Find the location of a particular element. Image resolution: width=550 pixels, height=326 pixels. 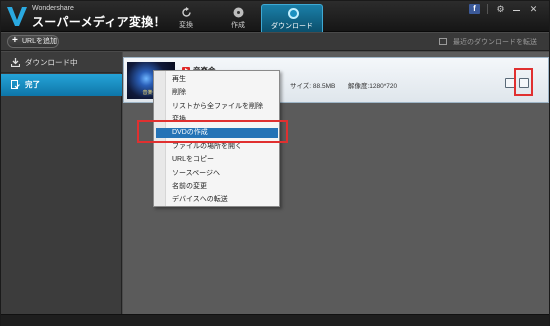

sidebar-item-completed: 完了 is located at coordinates (61, 85).